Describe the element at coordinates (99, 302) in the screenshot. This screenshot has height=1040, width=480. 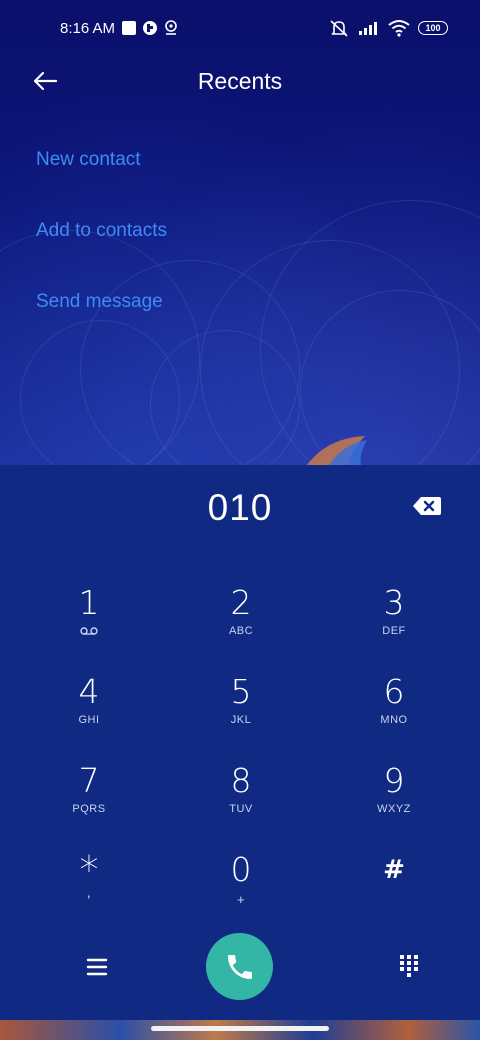
I see `send-message-link: Send message` at that location.